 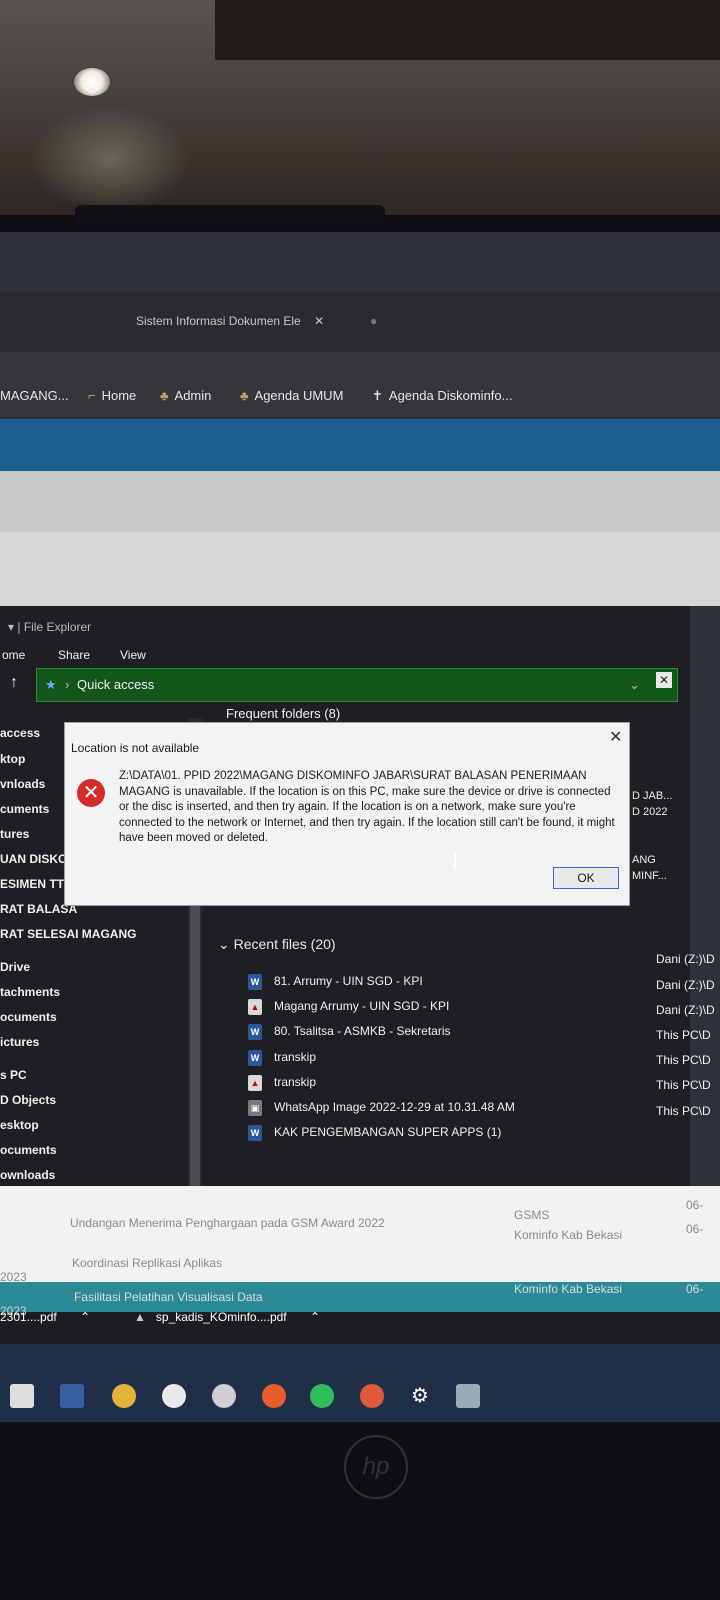 What do you see at coordinates (19, 1042) in the screenshot?
I see `nav-item: ictures` at bounding box center [19, 1042].